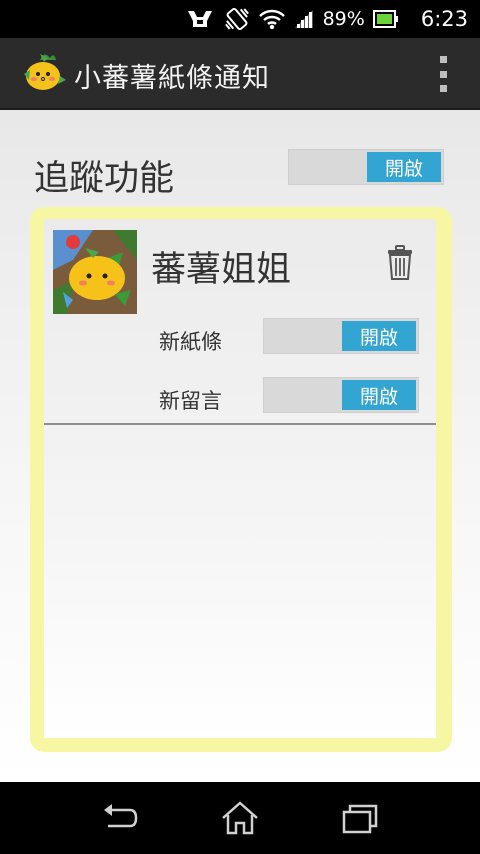  What do you see at coordinates (190, 342) in the screenshot?
I see `new-note-label: 新紙條` at bounding box center [190, 342].